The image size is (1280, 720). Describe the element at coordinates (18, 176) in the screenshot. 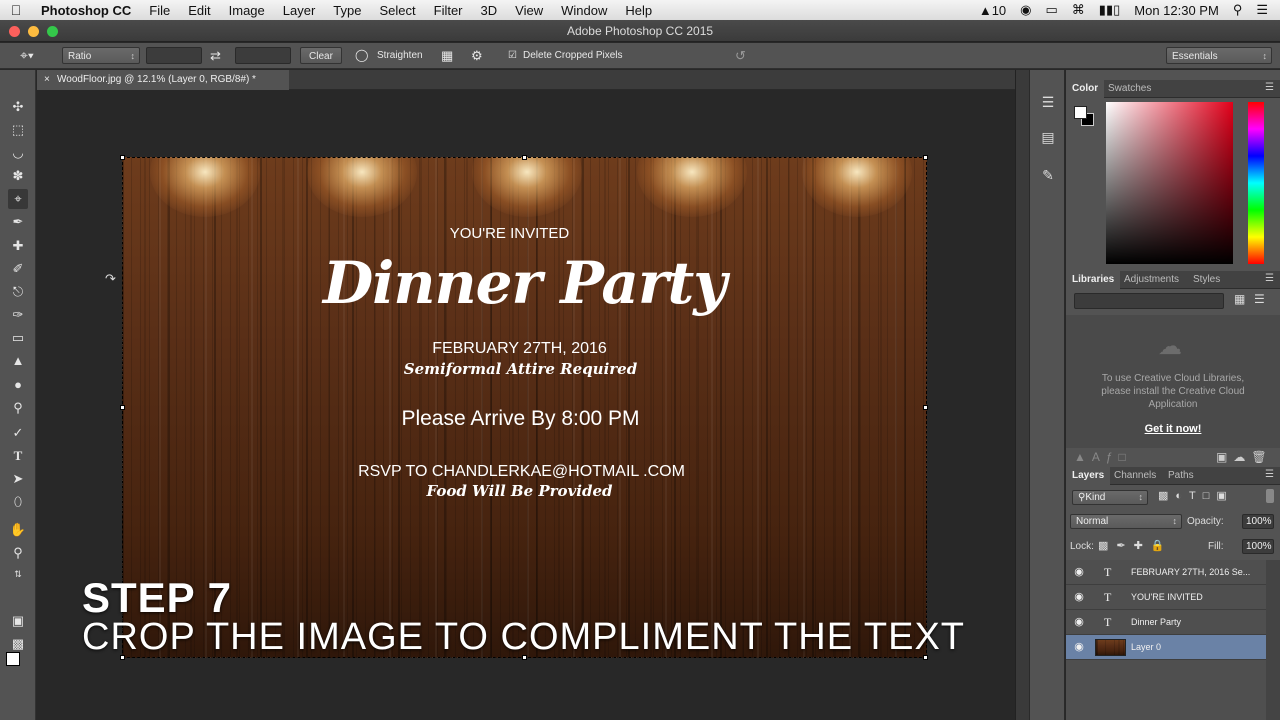

I see `quick-select-tool-icon: ✽` at that location.